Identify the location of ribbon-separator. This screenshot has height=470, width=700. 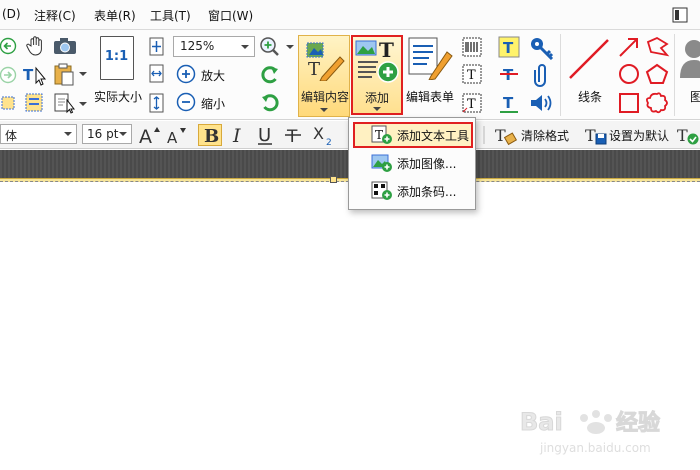
(560, 75).